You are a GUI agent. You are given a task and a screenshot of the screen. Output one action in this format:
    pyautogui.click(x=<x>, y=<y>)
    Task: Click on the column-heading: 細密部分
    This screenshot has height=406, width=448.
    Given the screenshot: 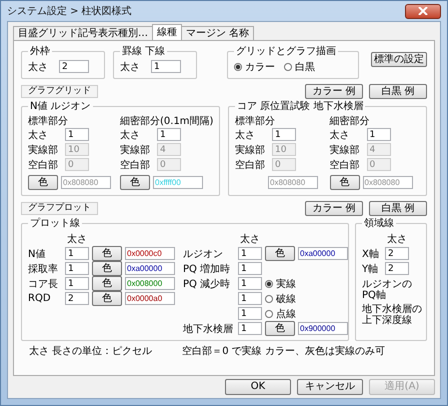 What is the action you would take?
    pyautogui.click(x=350, y=120)
    